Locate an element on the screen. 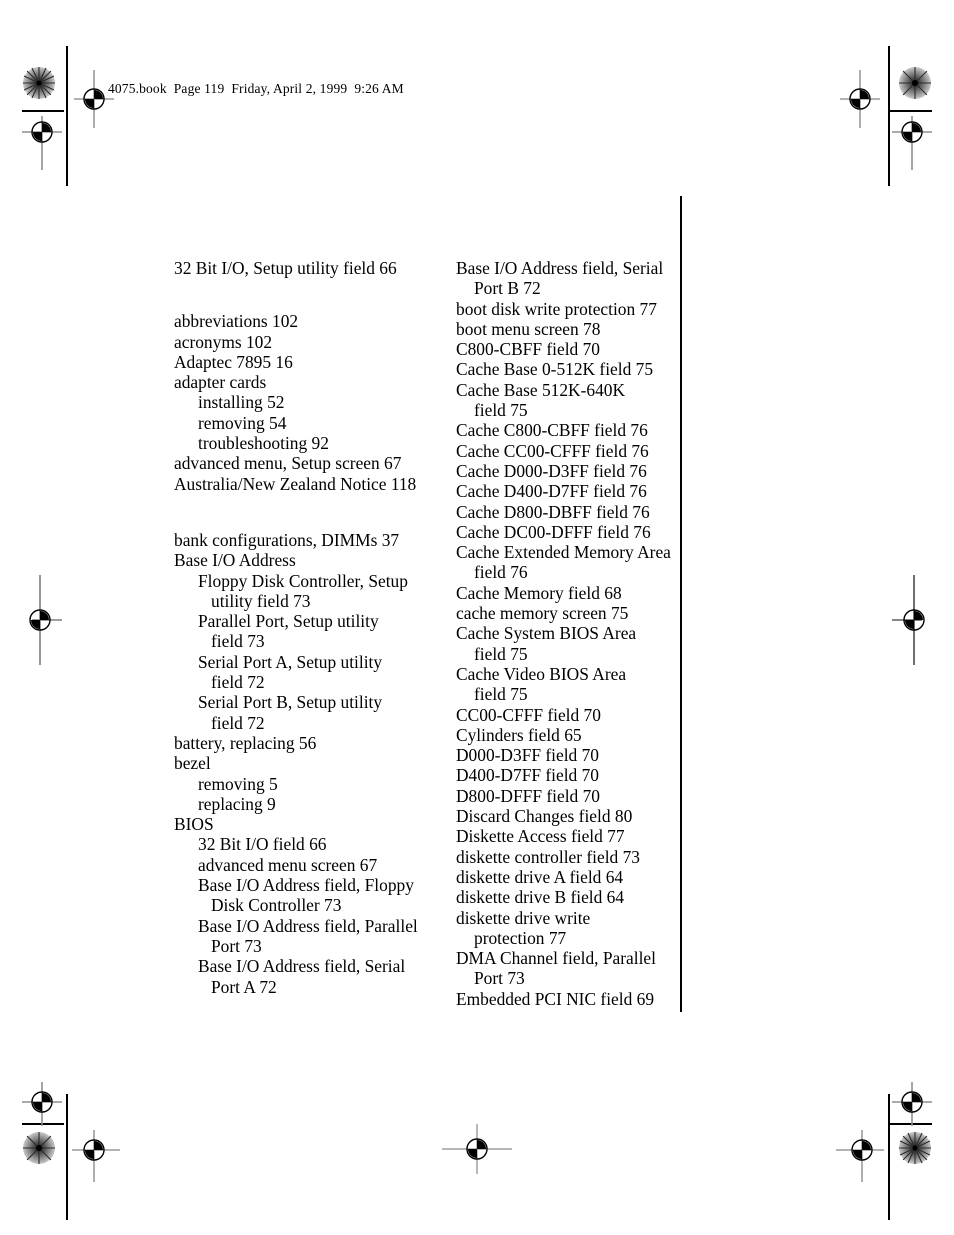 This screenshot has height=1235, width=954. index-entry: D000-D3FF field 70 is located at coordinates (527, 755).